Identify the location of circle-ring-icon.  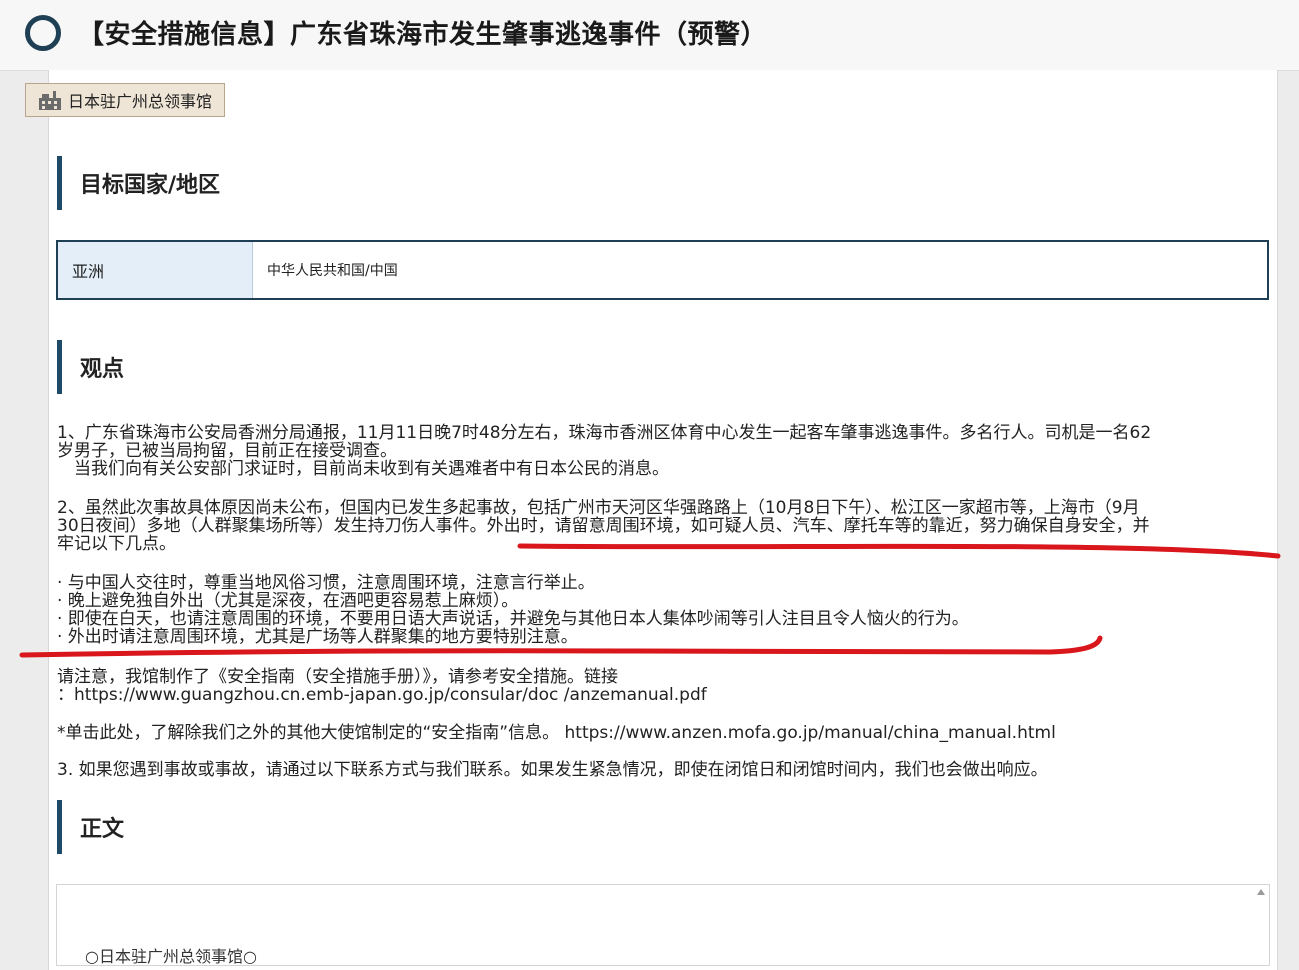
(43, 33).